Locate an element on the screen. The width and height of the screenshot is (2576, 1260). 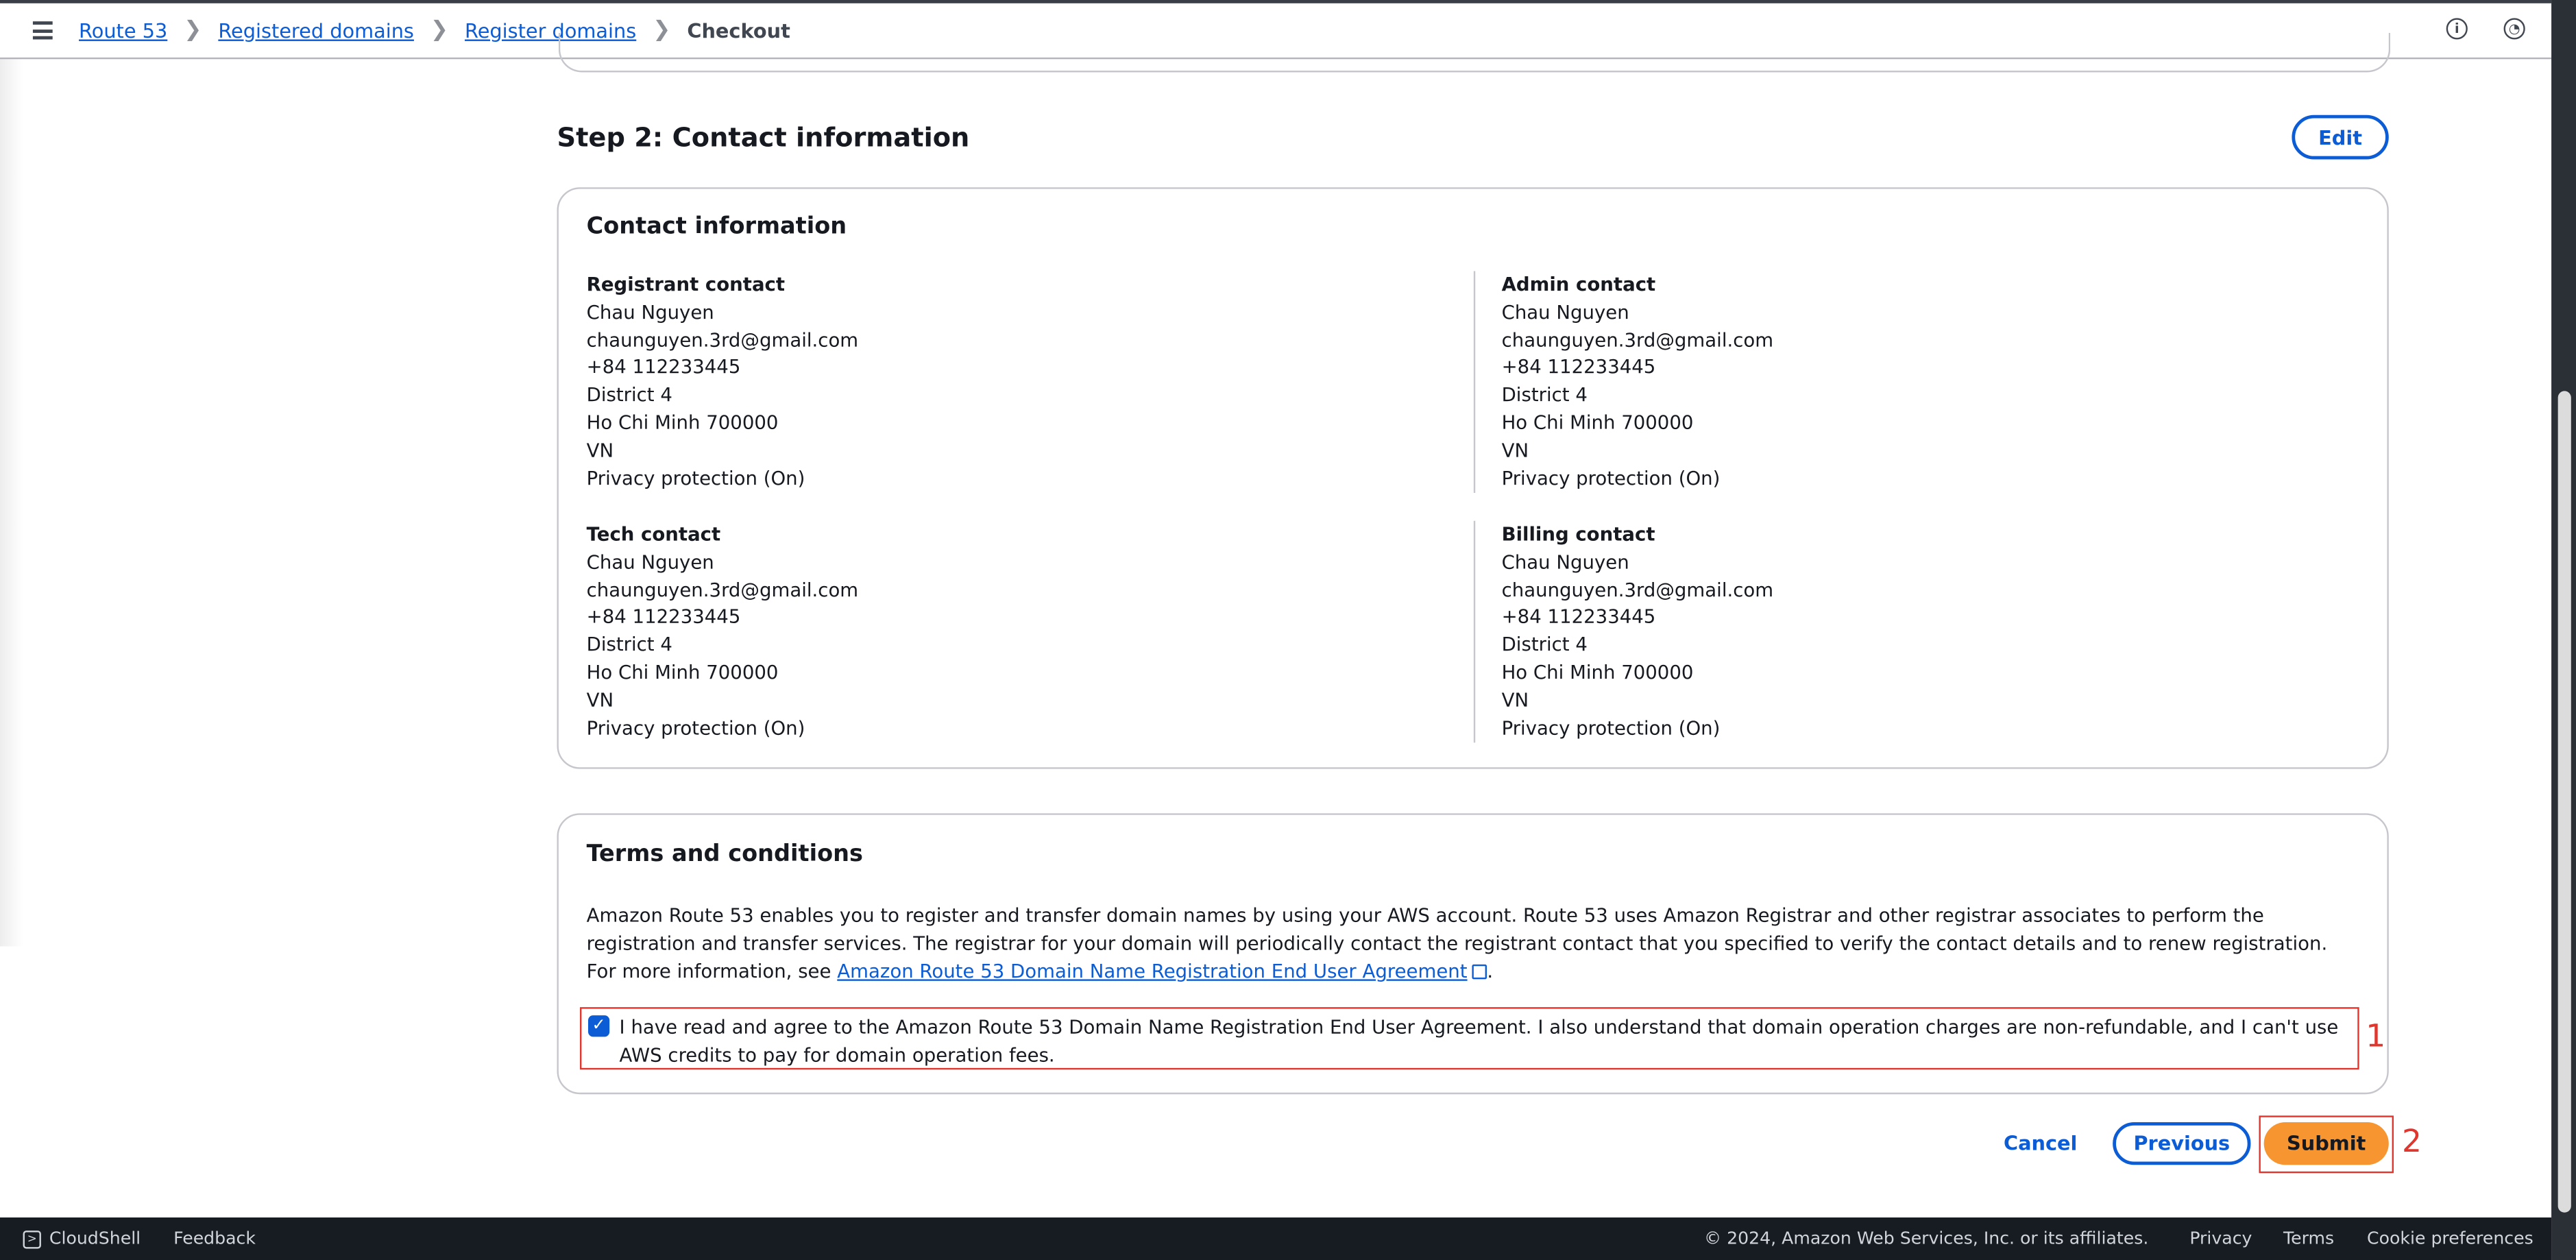
contact-title: Admin contact is located at coordinates (1578, 284).